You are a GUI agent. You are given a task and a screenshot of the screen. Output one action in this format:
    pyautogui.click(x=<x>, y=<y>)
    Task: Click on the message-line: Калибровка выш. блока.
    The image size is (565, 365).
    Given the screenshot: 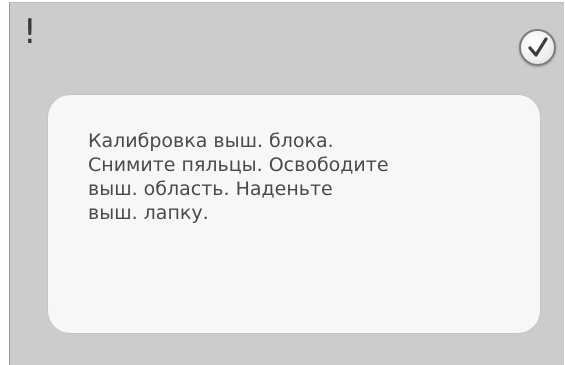 What is the action you would take?
    pyautogui.click(x=211, y=141)
    